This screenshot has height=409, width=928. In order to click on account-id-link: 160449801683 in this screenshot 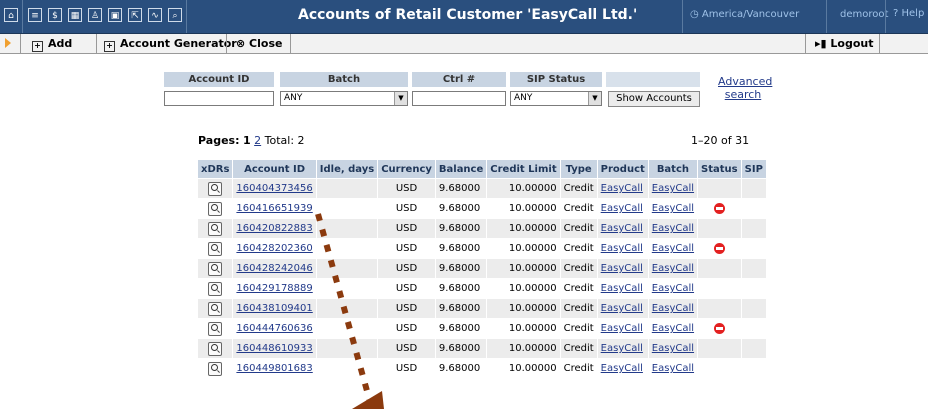, I will do `click(274, 368)`.